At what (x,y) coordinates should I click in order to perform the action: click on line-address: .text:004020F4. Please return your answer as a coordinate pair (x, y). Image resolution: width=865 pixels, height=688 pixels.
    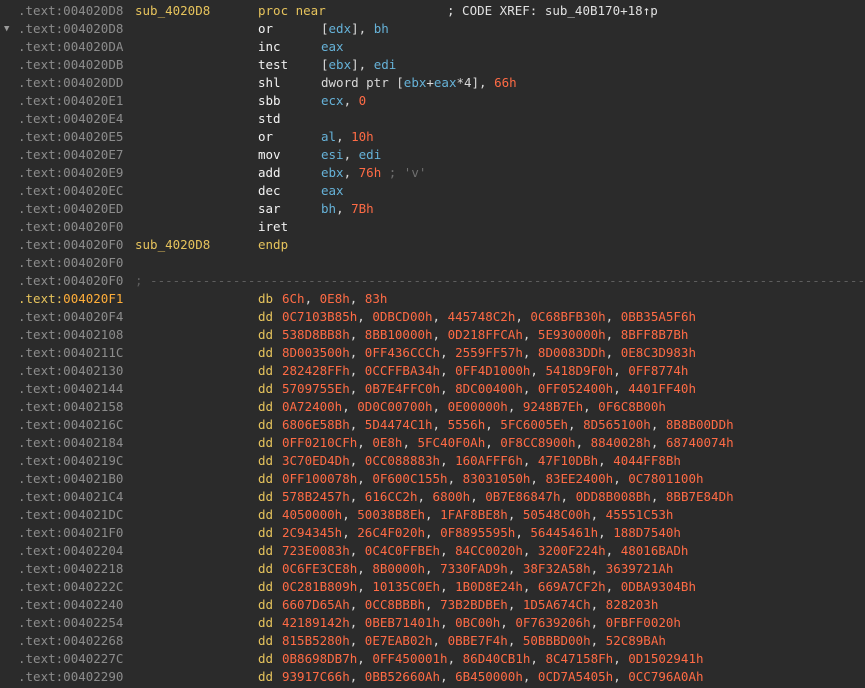
    Looking at the image, I should click on (70, 317).